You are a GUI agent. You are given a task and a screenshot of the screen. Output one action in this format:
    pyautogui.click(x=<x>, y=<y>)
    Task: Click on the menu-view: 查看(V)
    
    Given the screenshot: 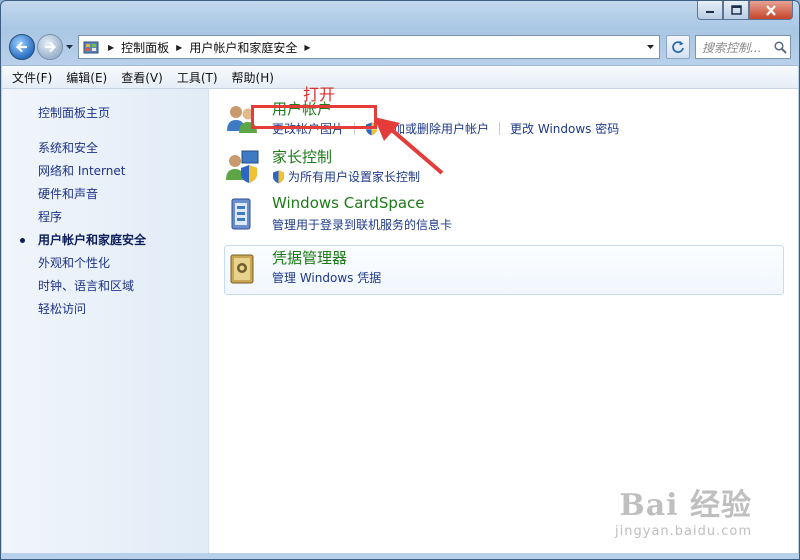 What is the action you would take?
    pyautogui.click(x=142, y=77)
    